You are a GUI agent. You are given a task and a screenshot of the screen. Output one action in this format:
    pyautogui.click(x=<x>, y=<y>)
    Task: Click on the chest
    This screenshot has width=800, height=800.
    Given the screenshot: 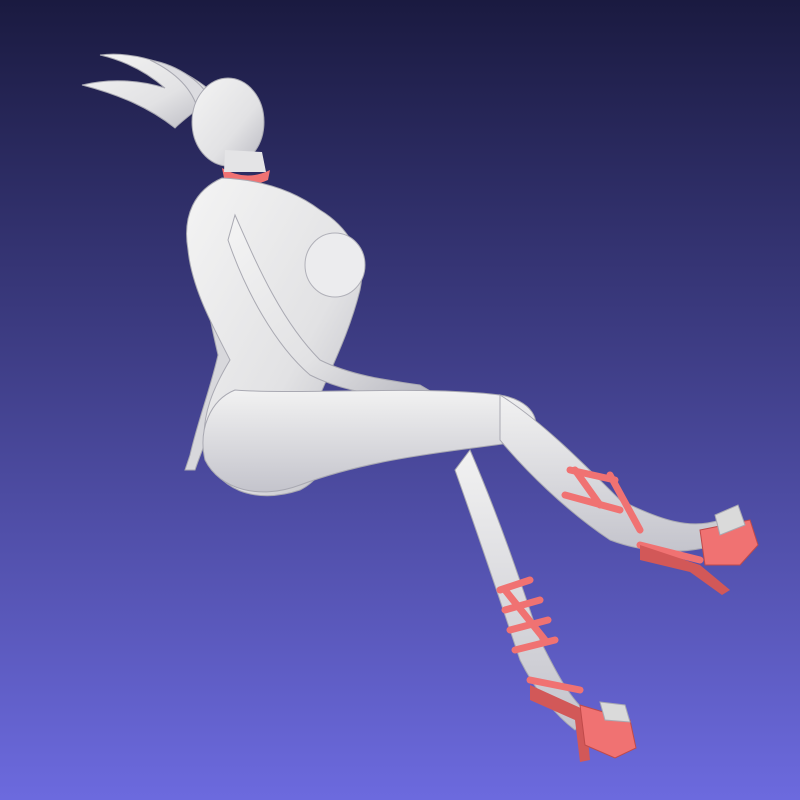 What is the action you would take?
    pyautogui.click(x=335, y=265)
    